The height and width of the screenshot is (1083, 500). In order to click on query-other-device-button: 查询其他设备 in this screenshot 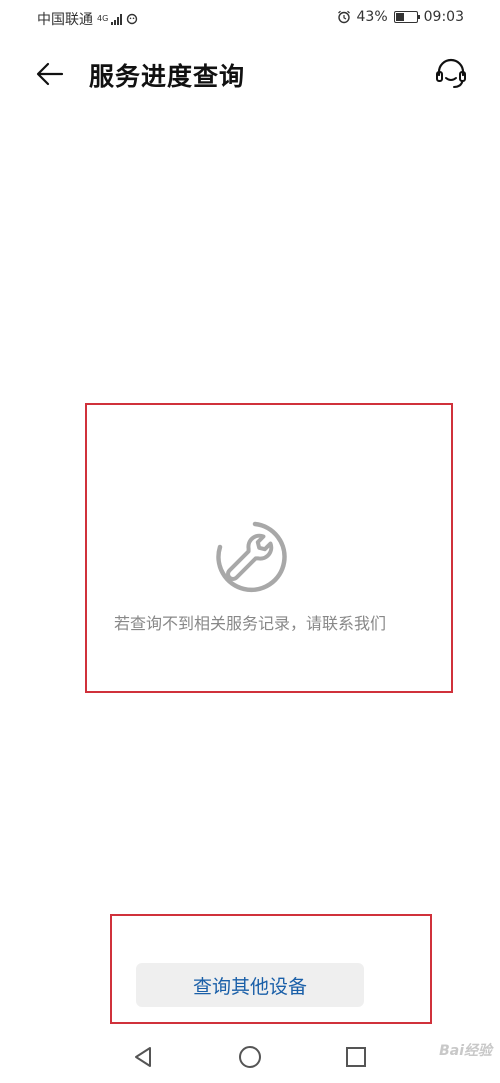, I will do `click(250, 985)`.